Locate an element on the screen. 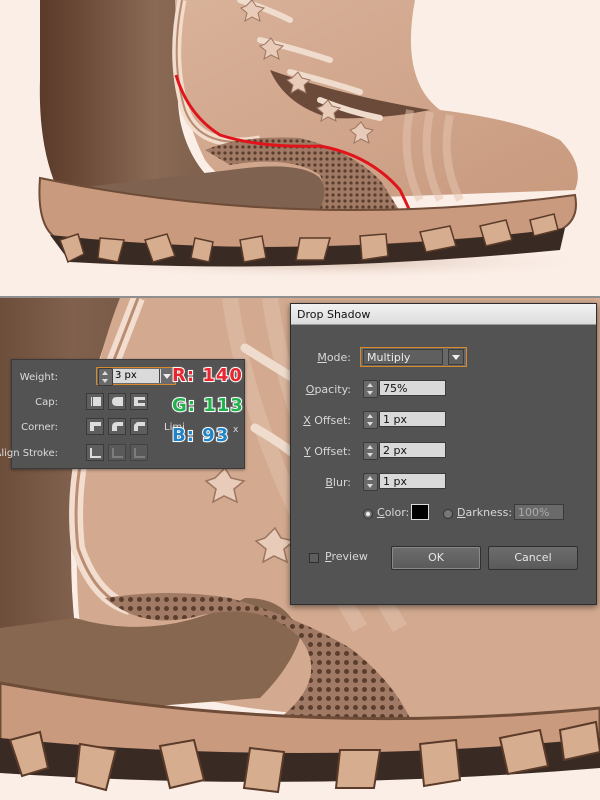 This screenshot has height=800, width=600. butt-cap-icon is located at coordinates (96, 401).